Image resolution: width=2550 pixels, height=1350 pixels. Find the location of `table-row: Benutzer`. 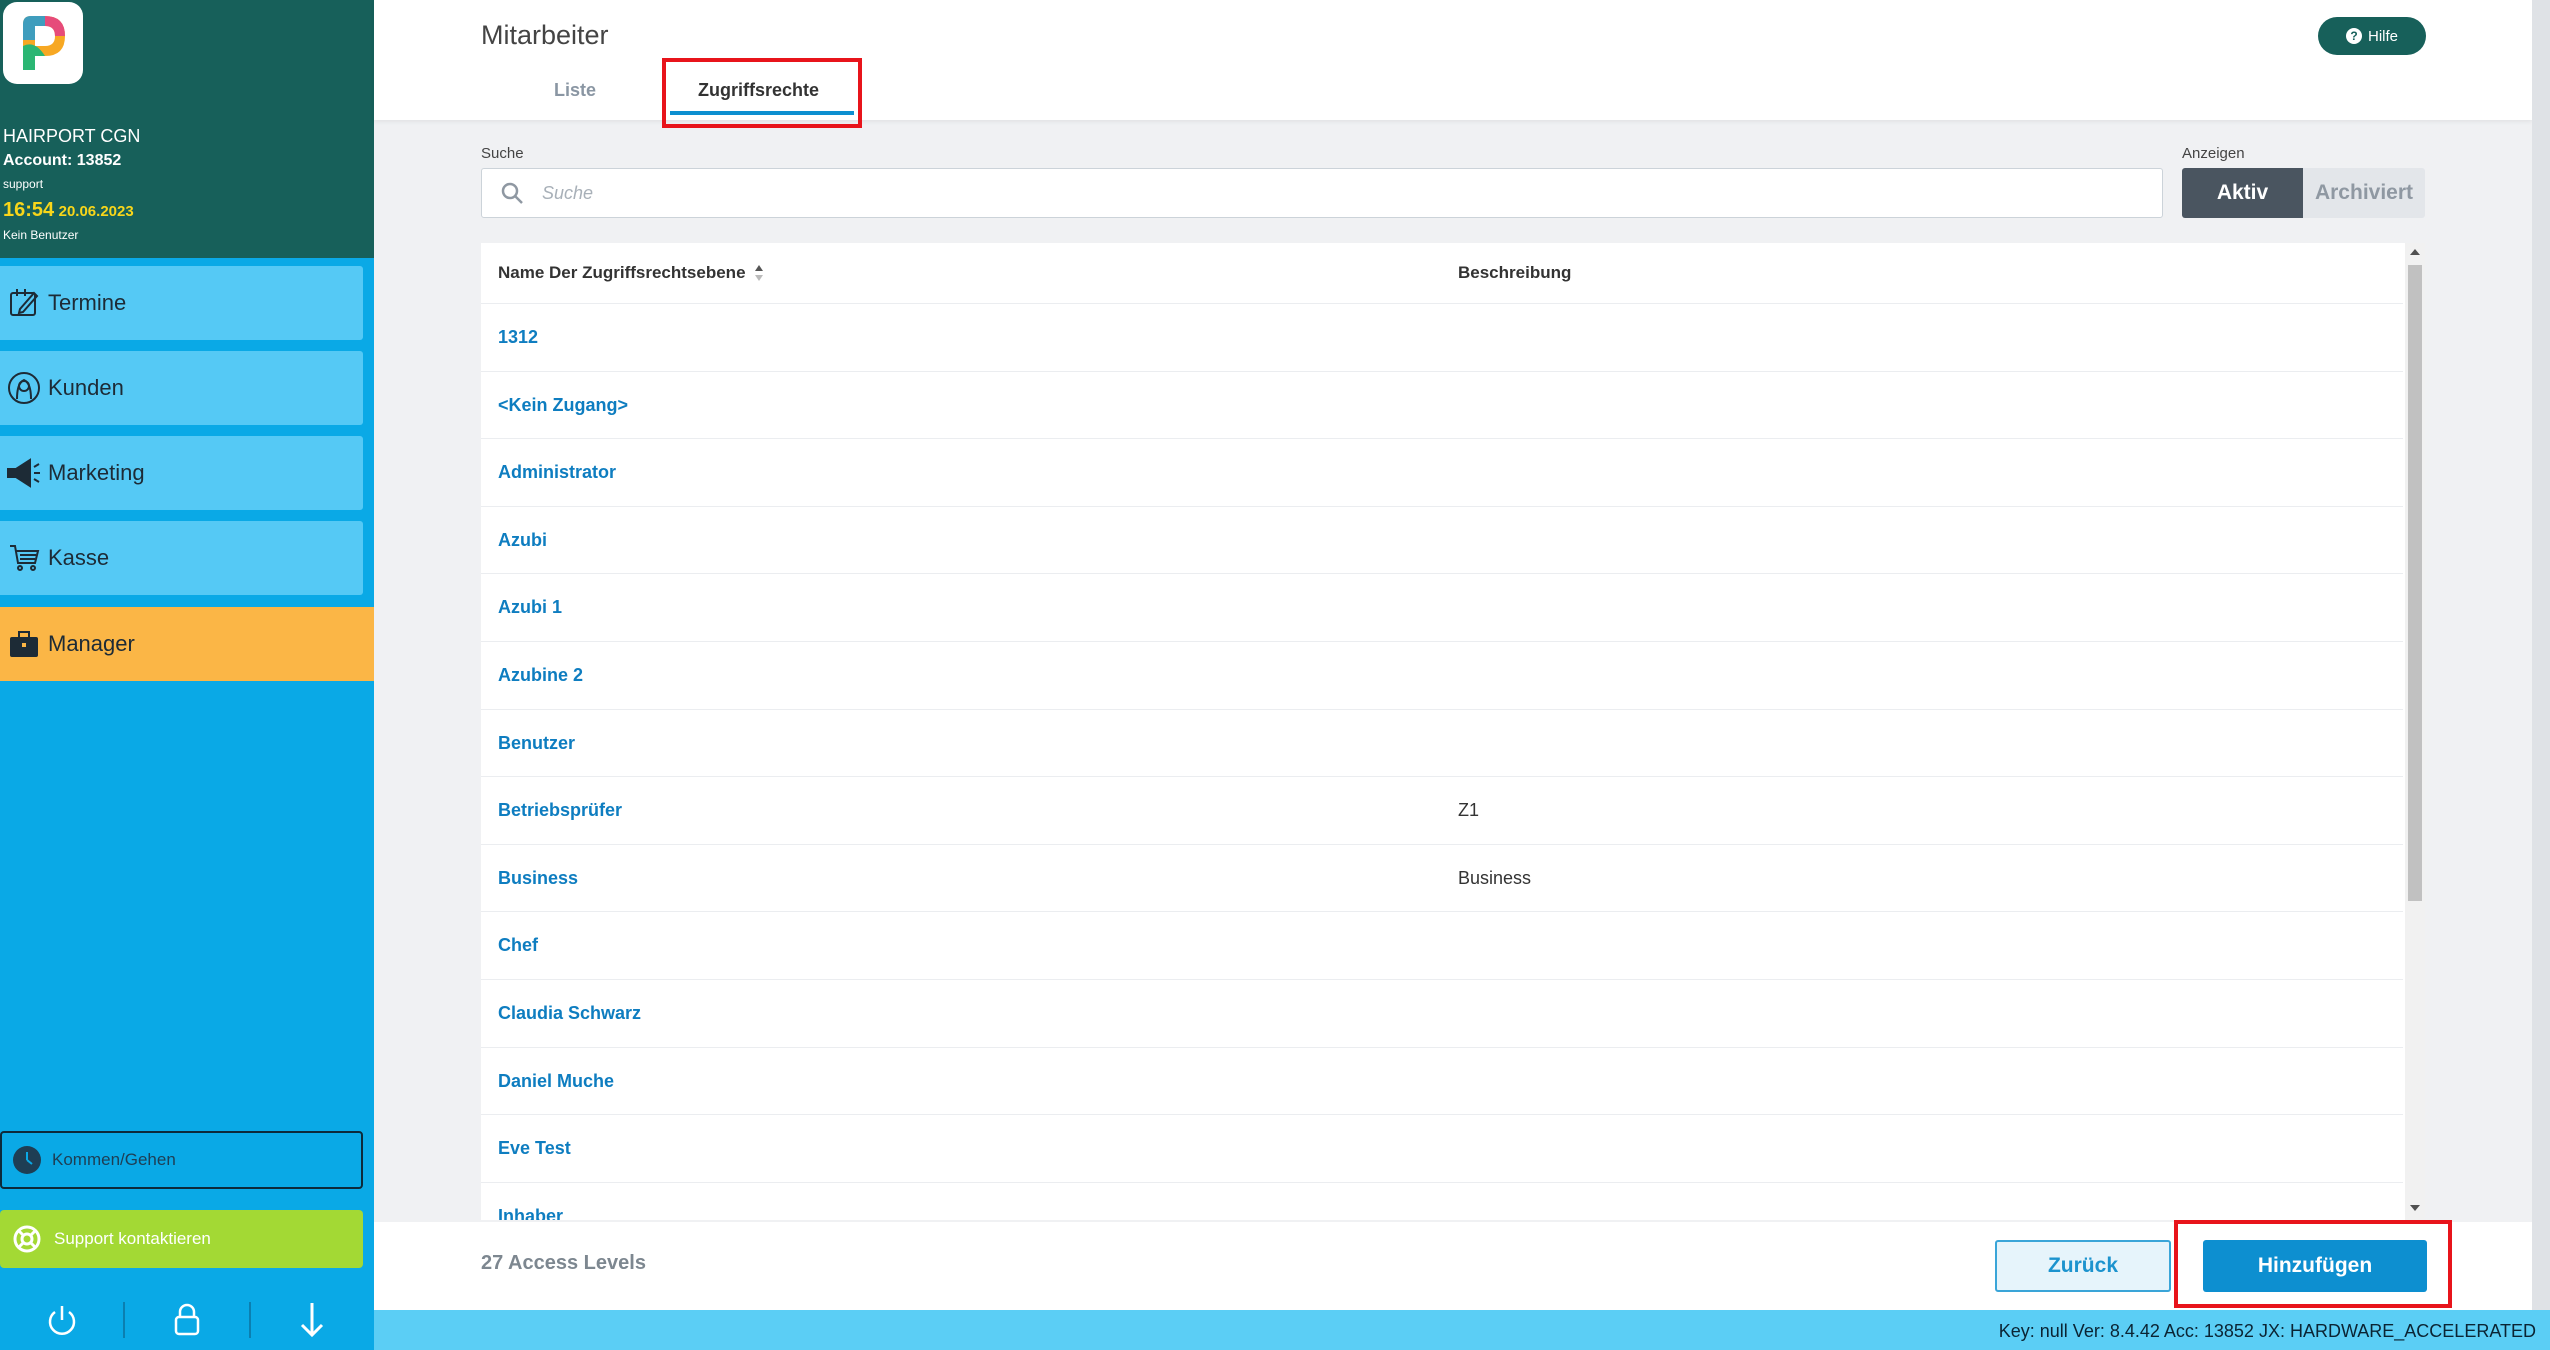

table-row: Benutzer is located at coordinates (1442, 742).